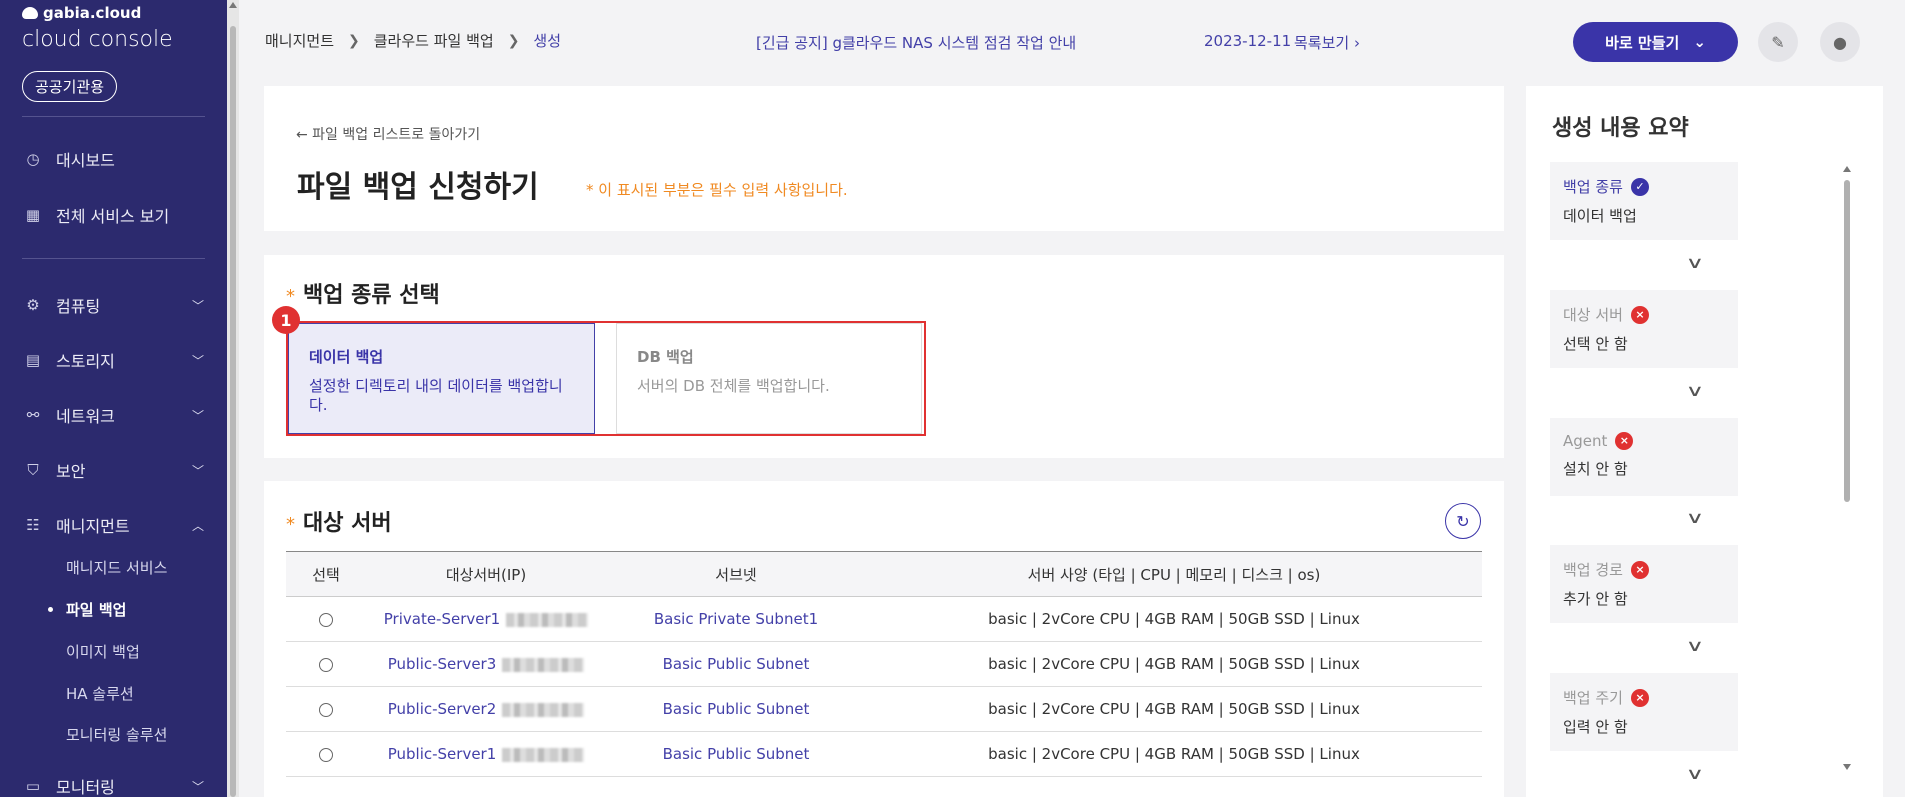  I want to click on sidebar-item-monitoring: ▭ 모니터링 ﹀, so click(114, 784).